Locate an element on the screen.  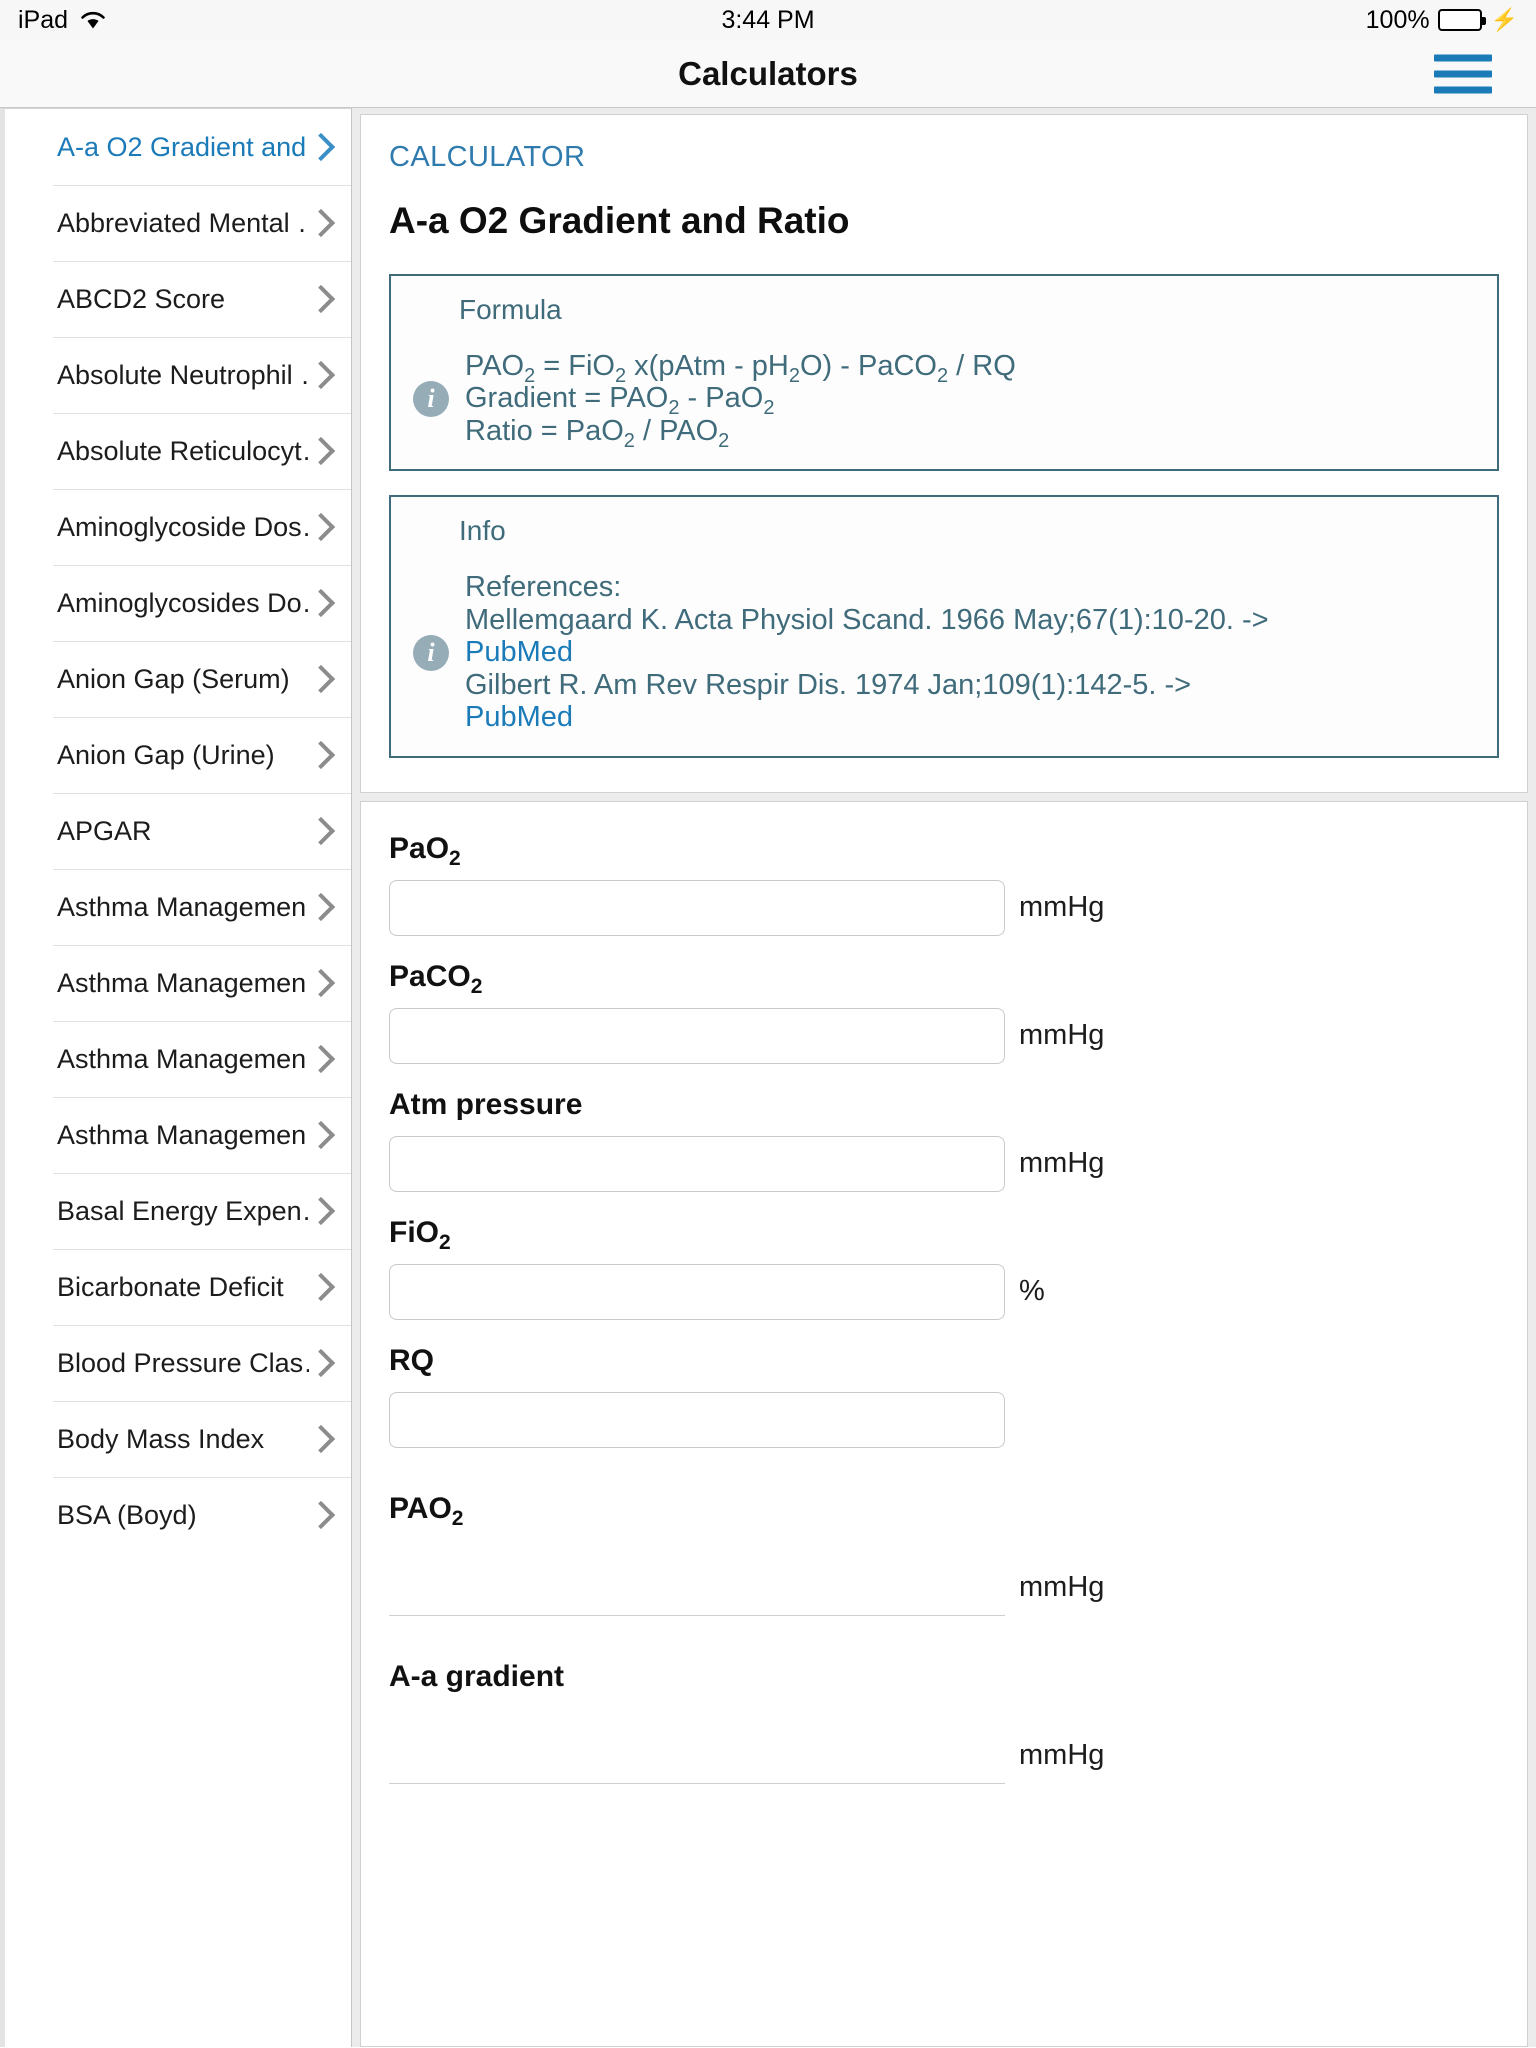
field-atm-pressure: Atm pressure mmHg is located at coordinates (944, 1140).